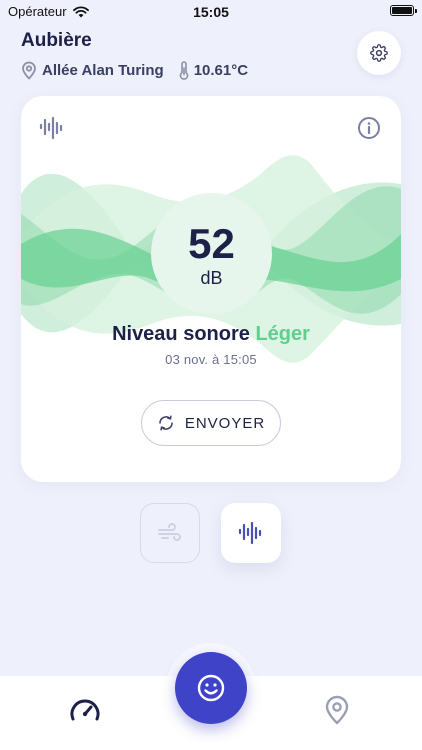  I want to click on battery-icon, so click(403, 10).